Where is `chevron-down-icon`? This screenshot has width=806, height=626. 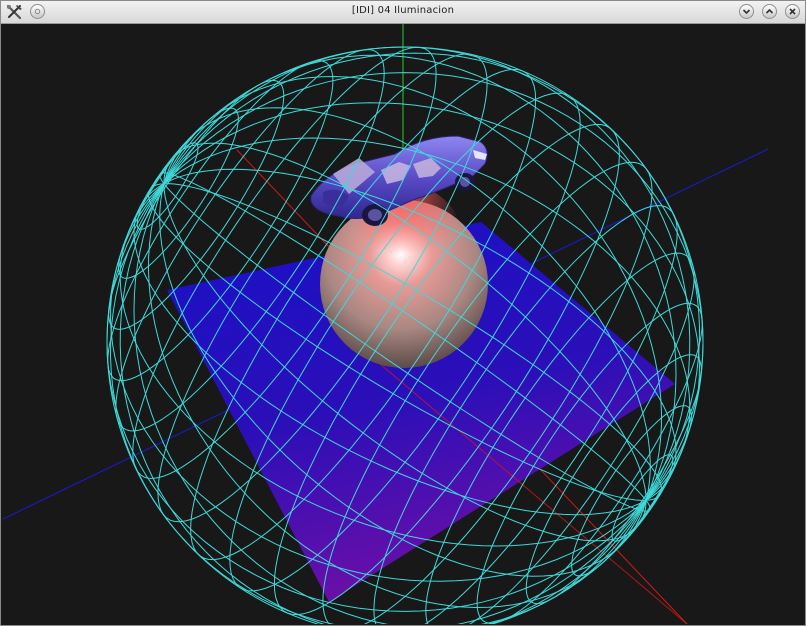 chevron-down-icon is located at coordinates (746, 12).